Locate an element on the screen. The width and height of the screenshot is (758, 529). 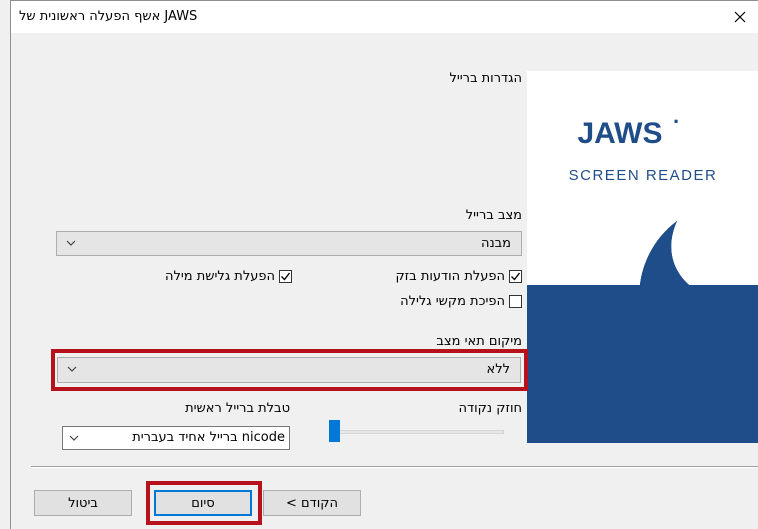
close-button is located at coordinates (740, 17).